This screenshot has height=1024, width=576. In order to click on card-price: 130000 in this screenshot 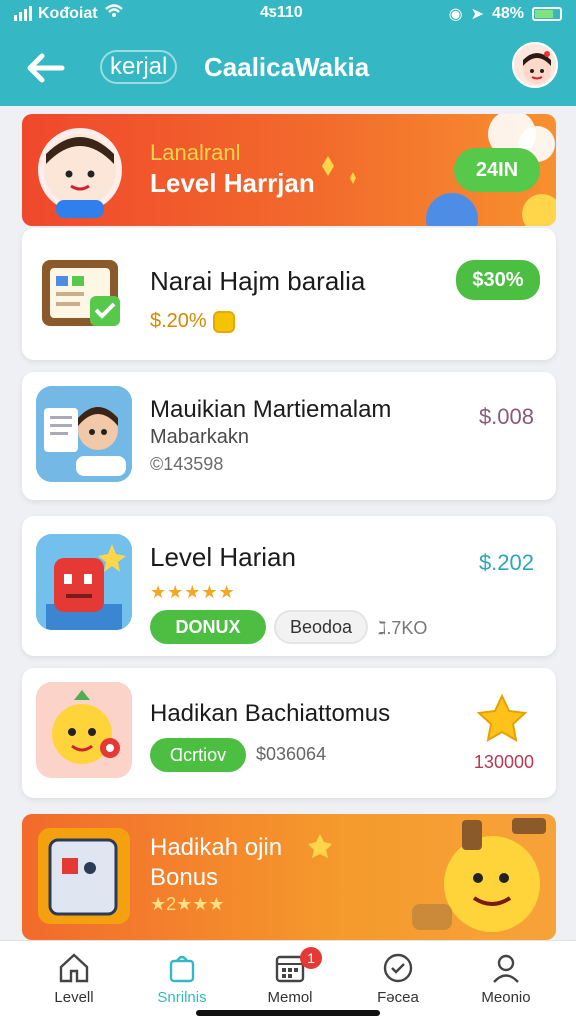, I will do `click(503, 762)`.